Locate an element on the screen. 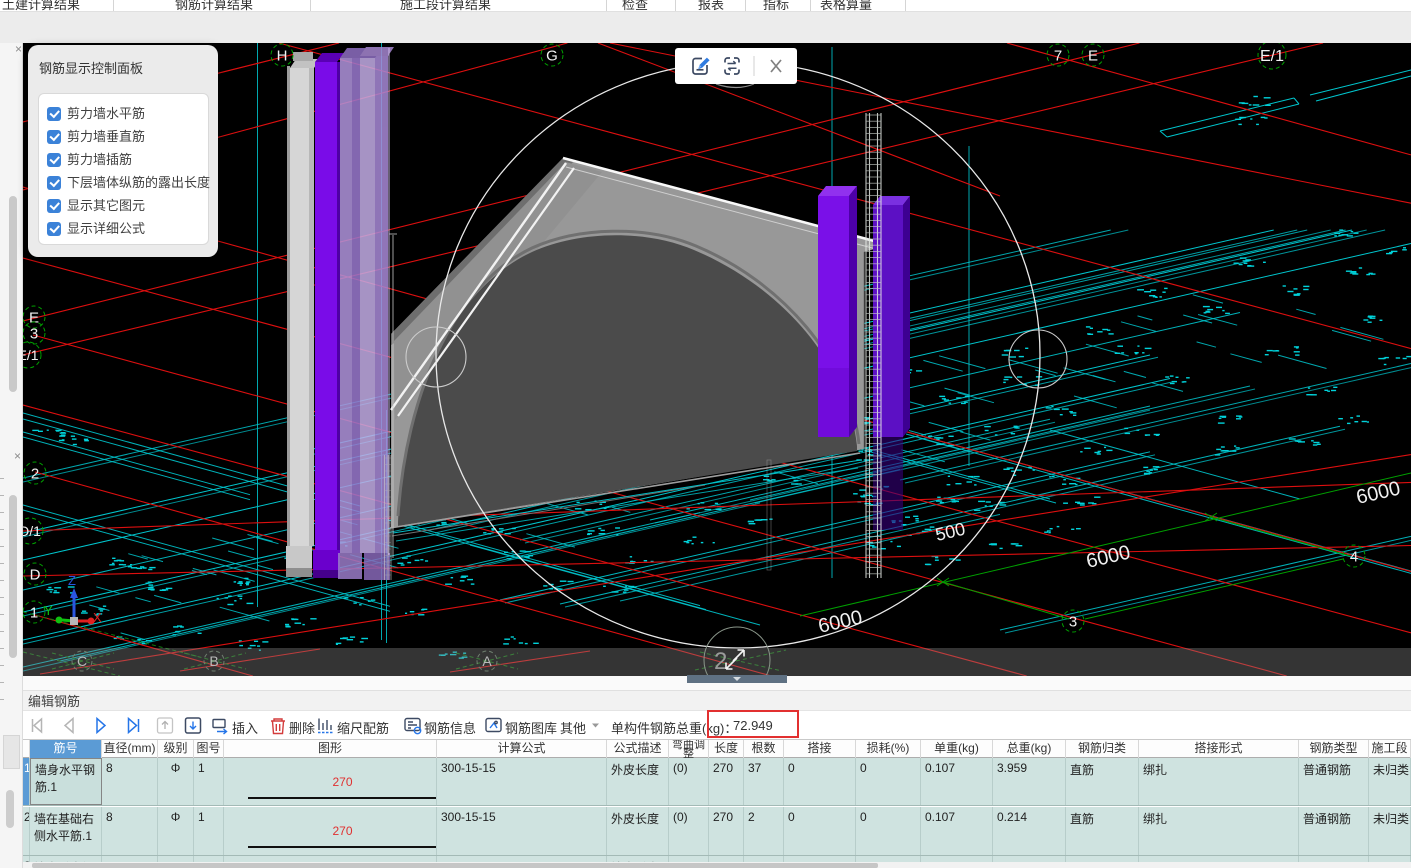 This screenshot has height=868, width=1411. svg-text: G is located at coordinates (552, 55).